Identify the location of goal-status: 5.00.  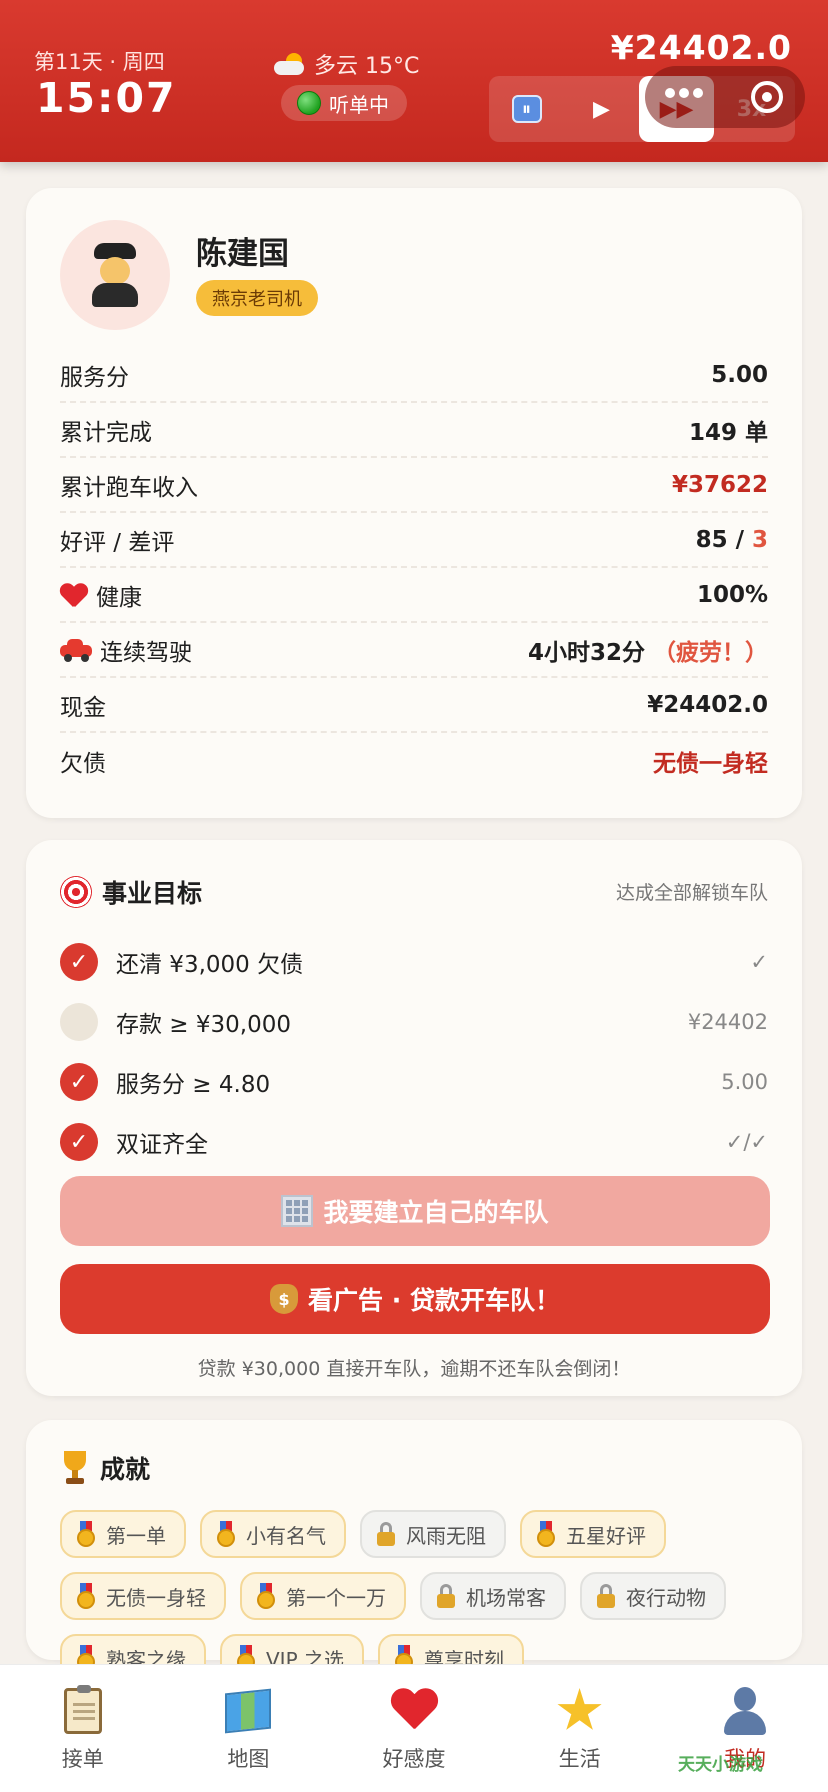
(744, 1082).